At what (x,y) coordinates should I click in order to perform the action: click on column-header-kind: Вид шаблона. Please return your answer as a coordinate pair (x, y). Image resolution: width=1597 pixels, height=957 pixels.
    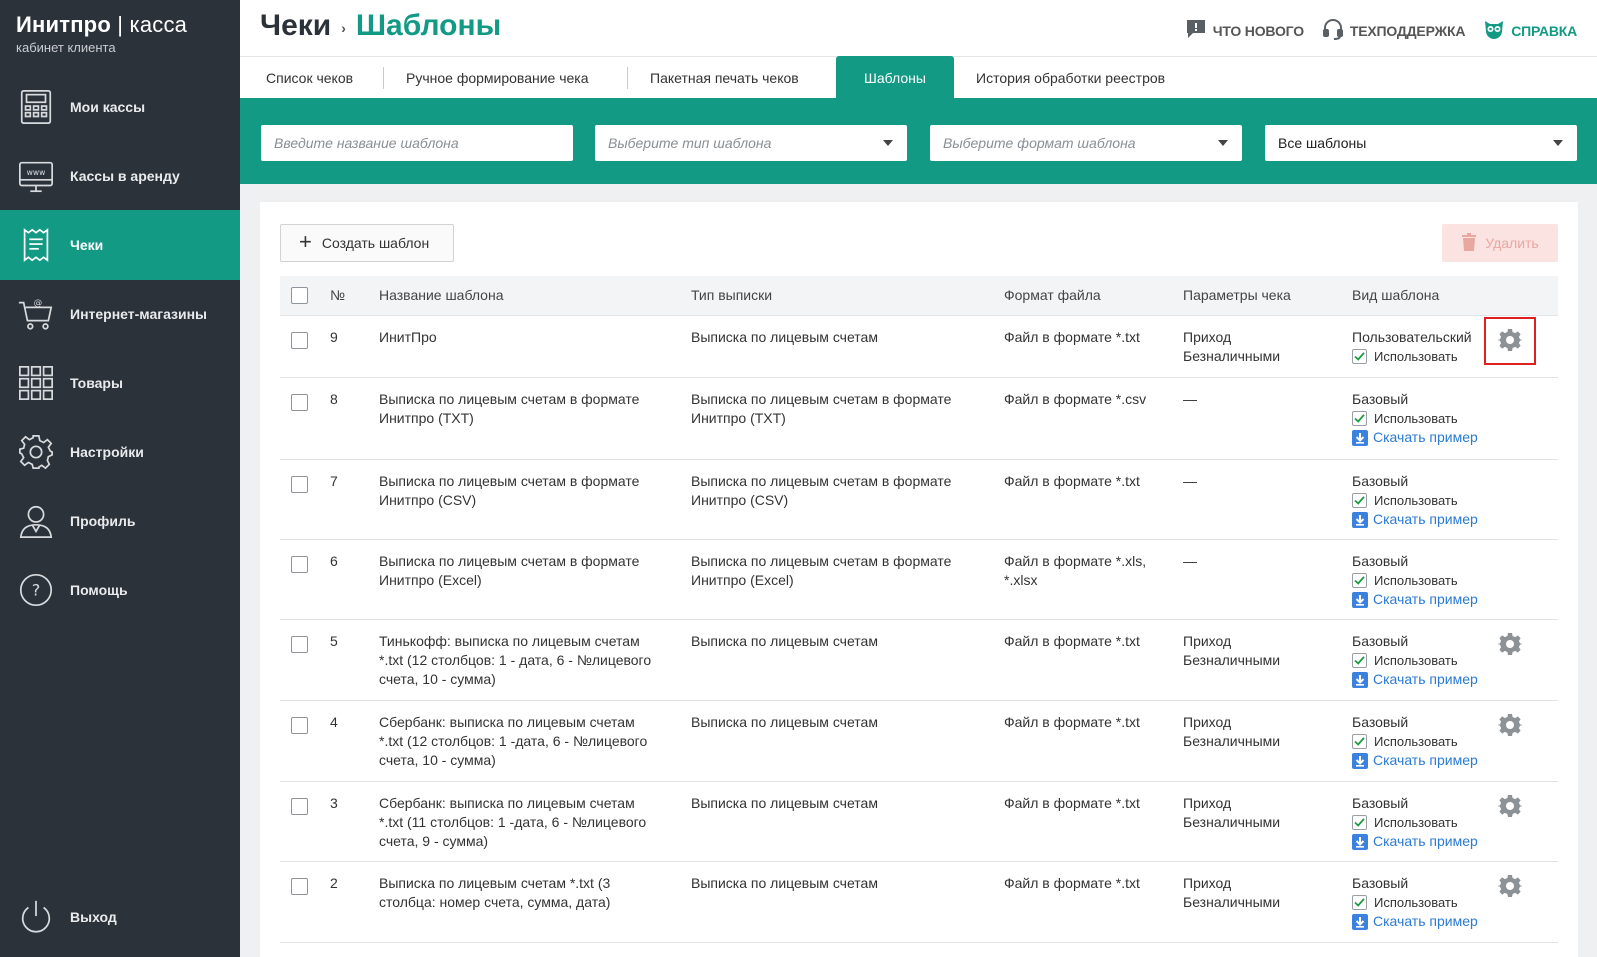
    Looking at the image, I should click on (1395, 295).